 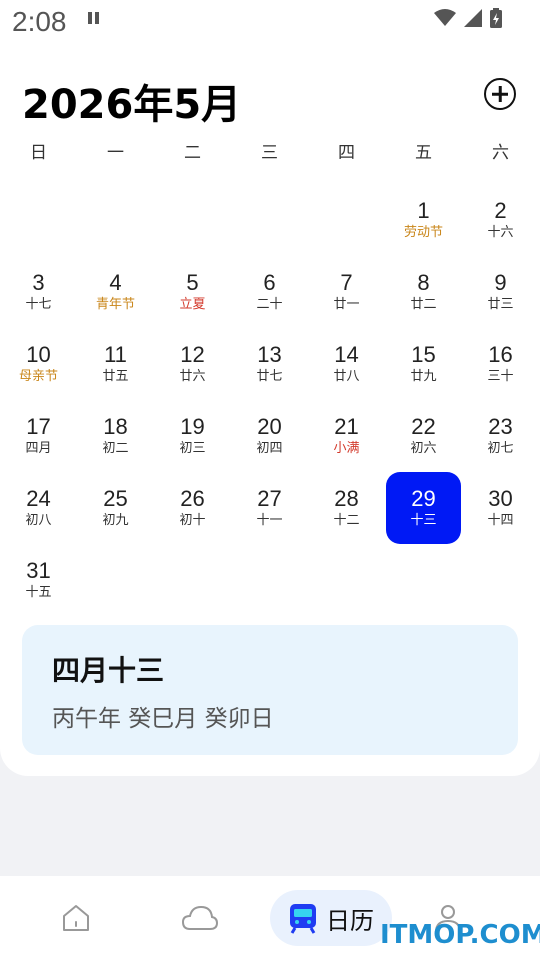 I want to click on weekday-label: 日, so click(x=38, y=153).